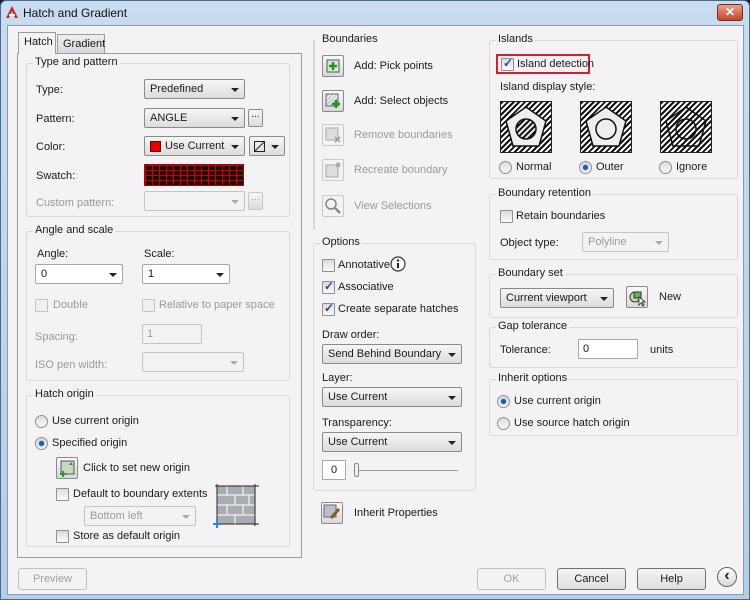 The image size is (750, 600). What do you see at coordinates (392, 442) in the screenshot?
I see `transparency-dropdown: Use Current` at bounding box center [392, 442].